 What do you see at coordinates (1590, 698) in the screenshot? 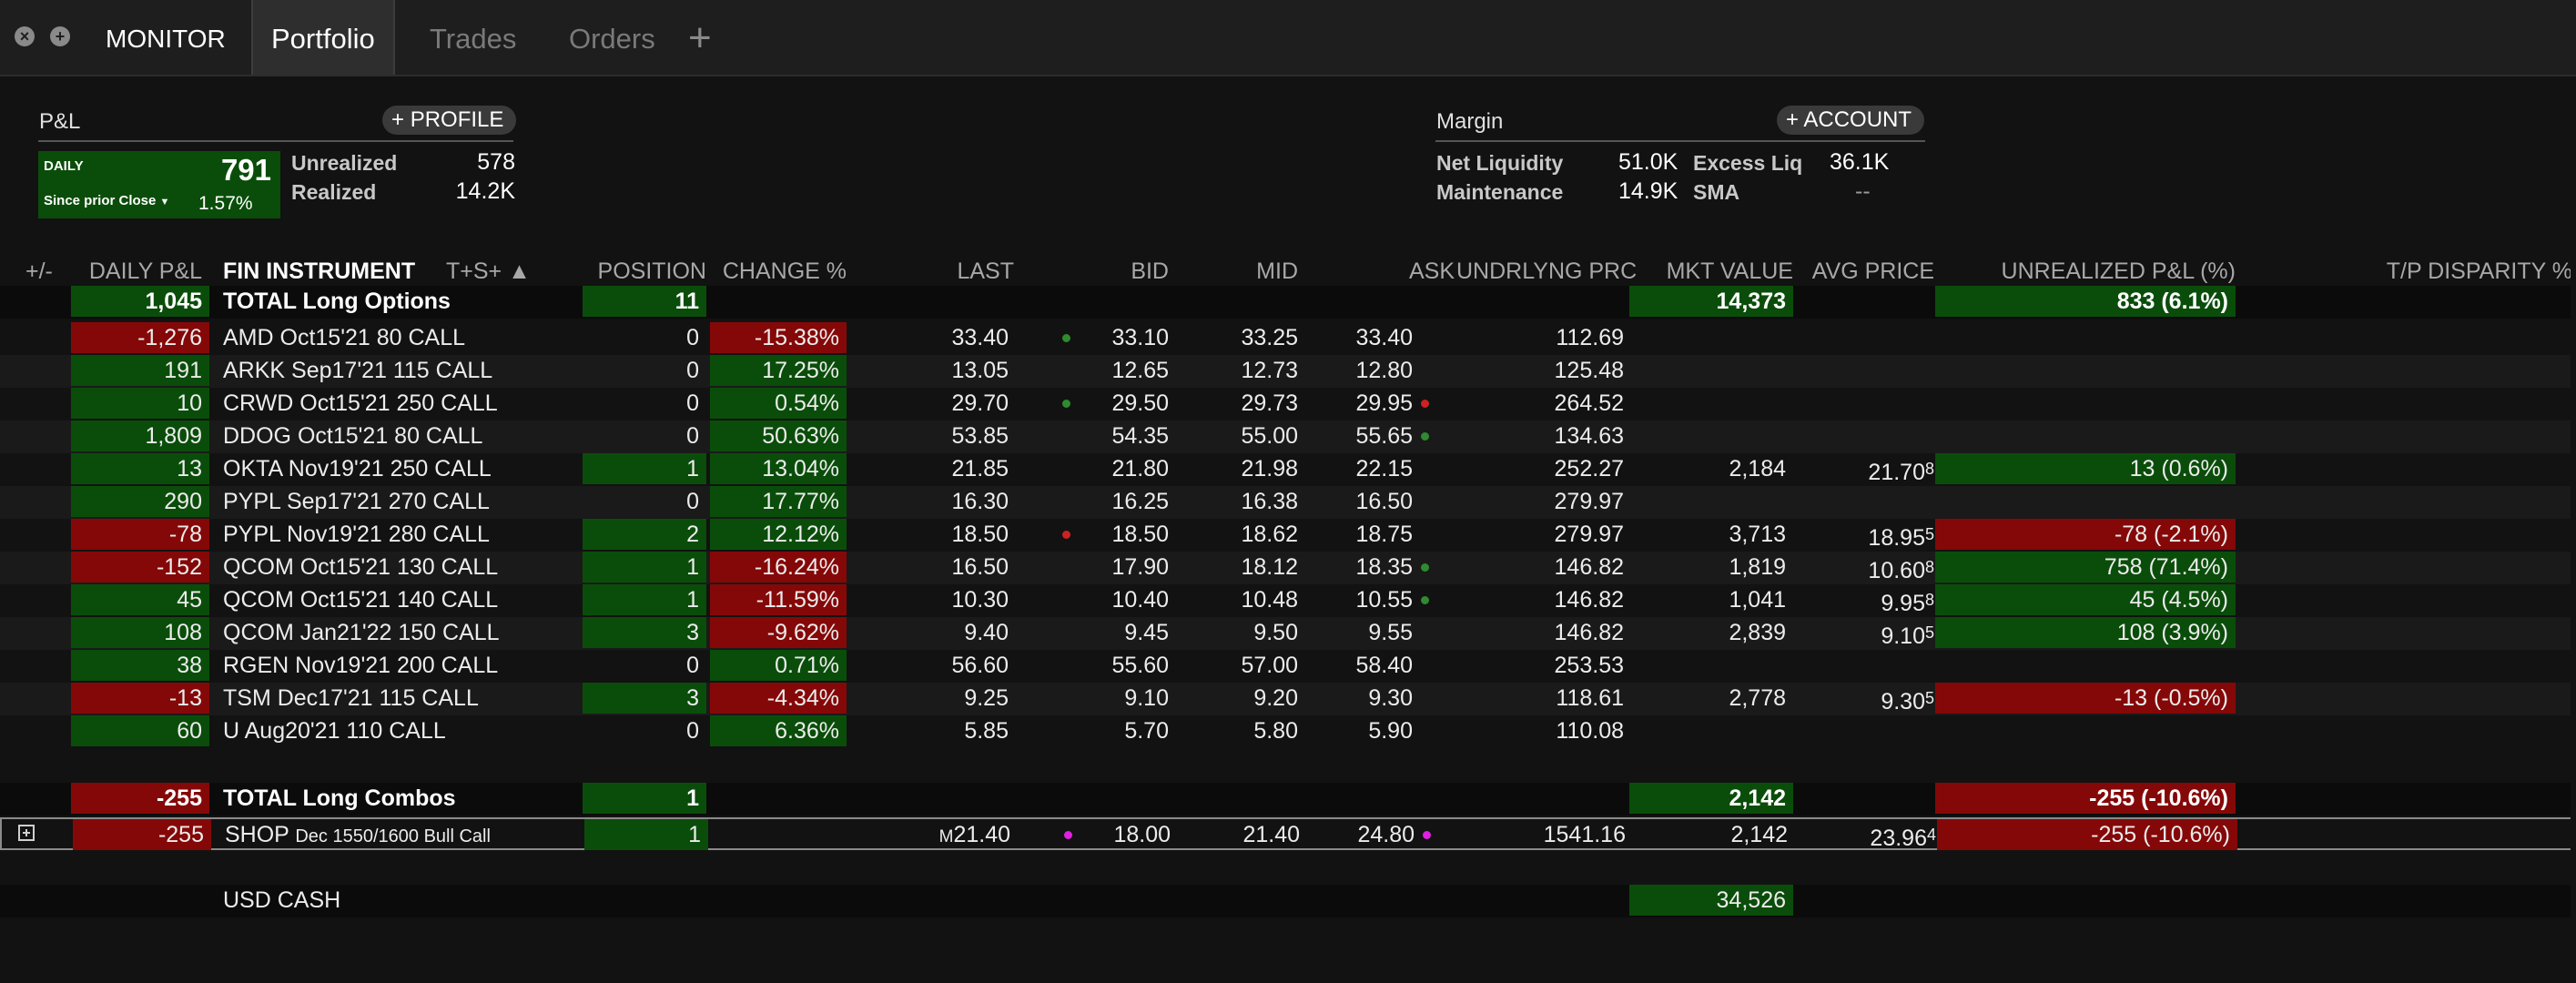
I see `row-underlying: 118.61` at bounding box center [1590, 698].